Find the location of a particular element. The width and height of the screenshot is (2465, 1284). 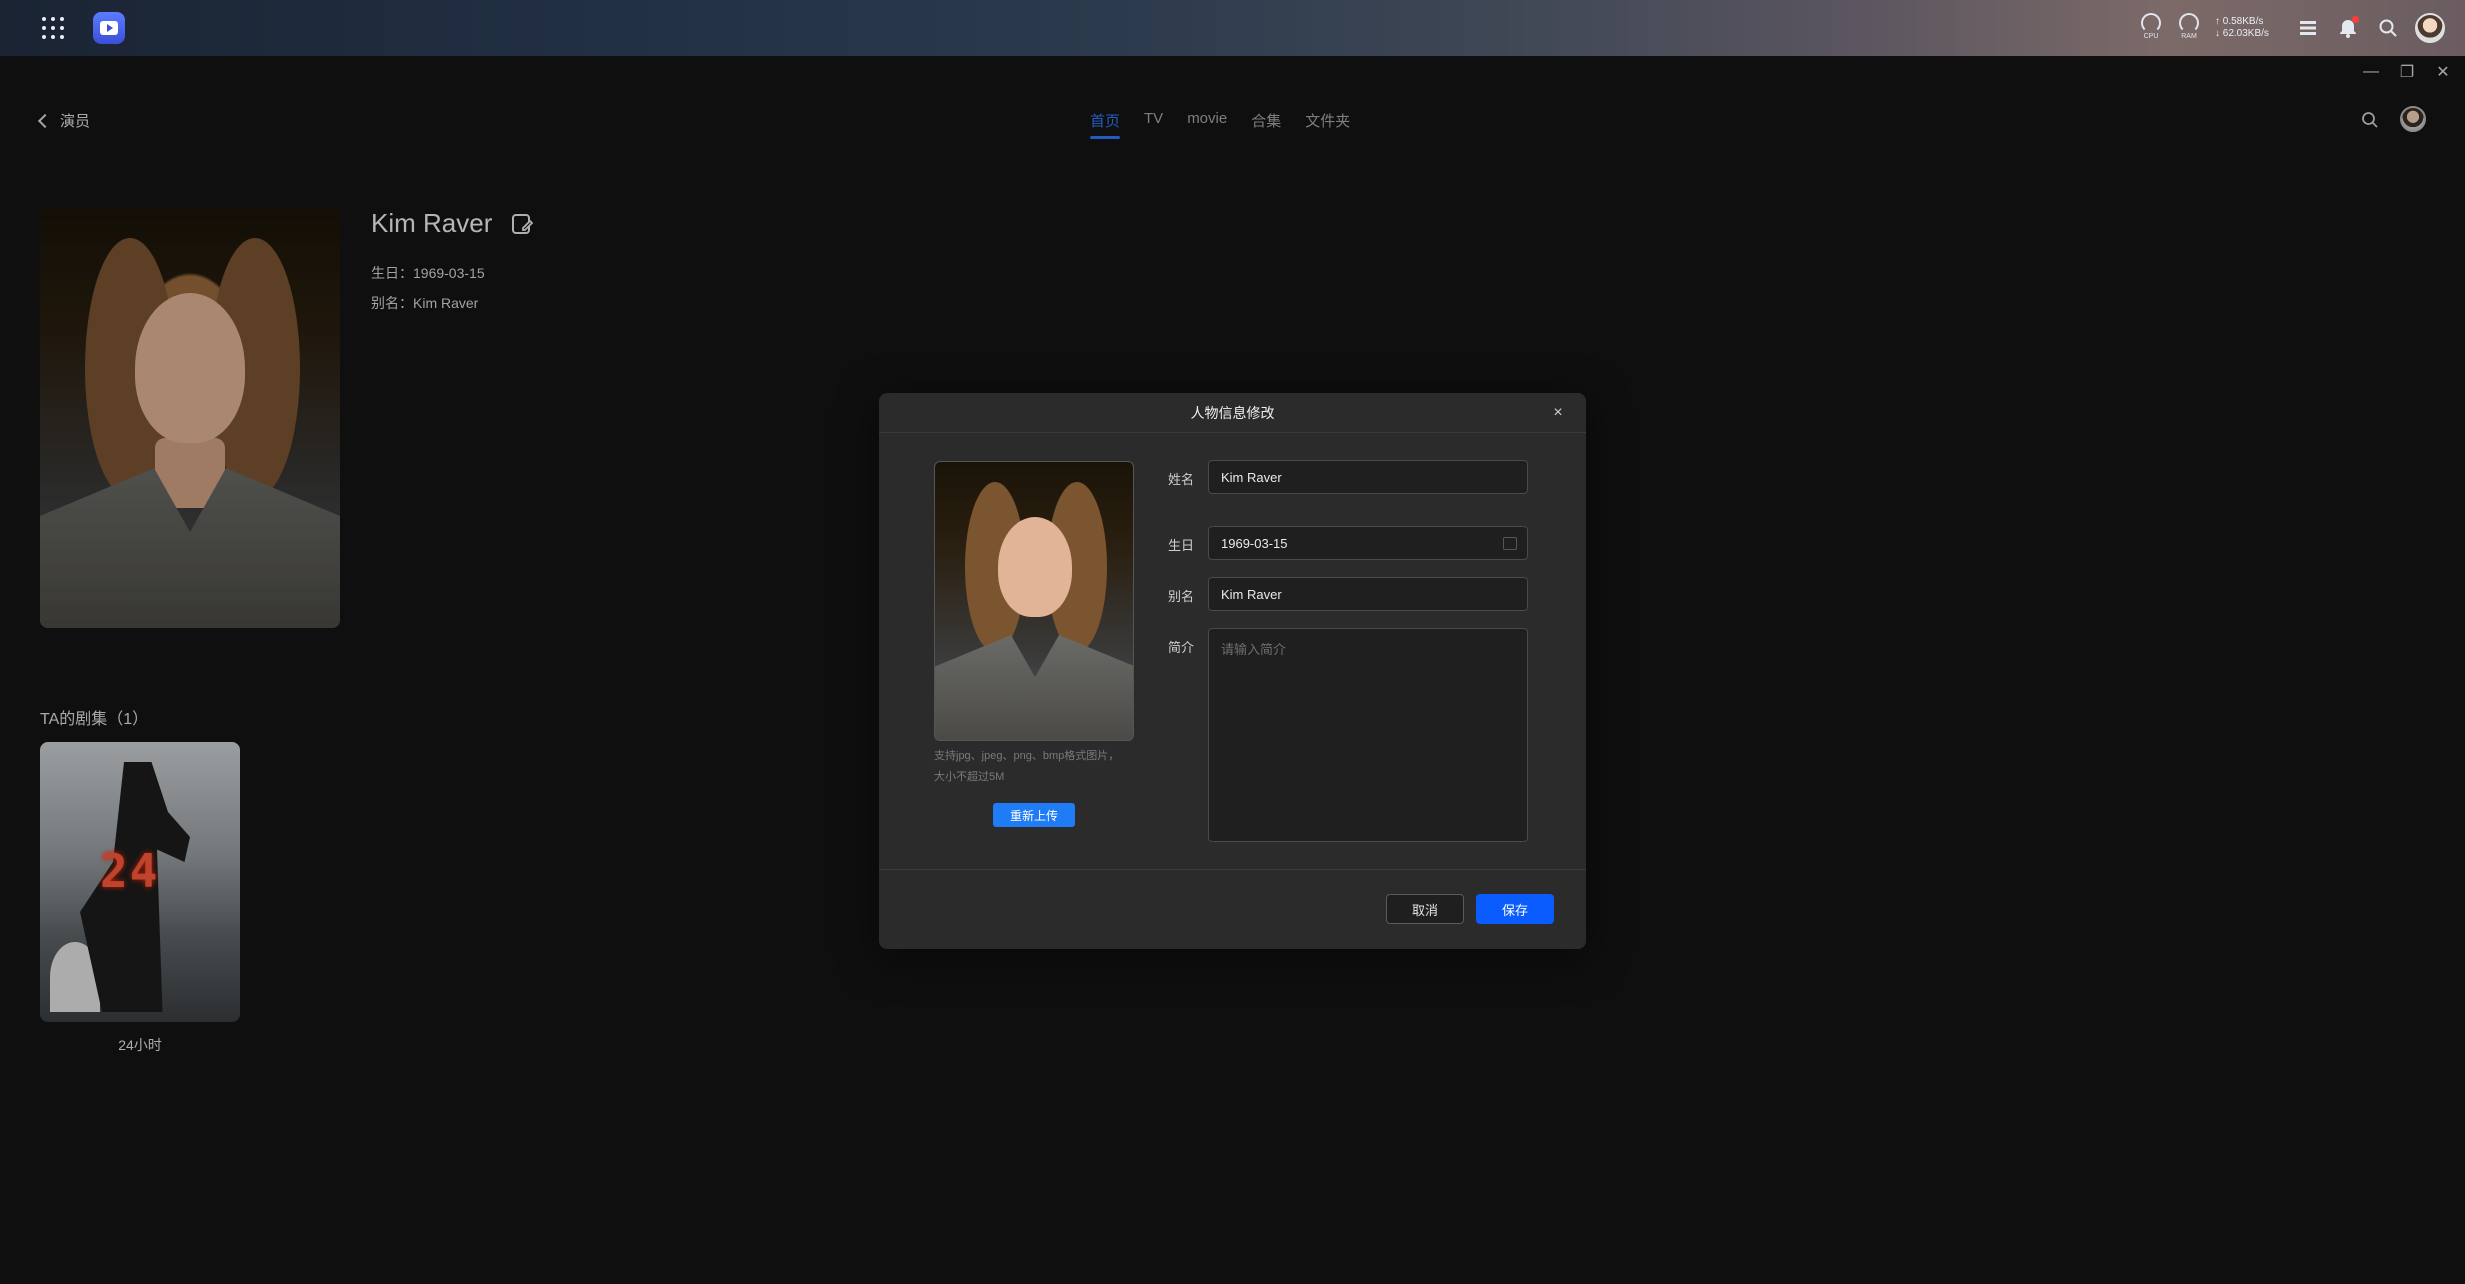

dialog-footer: 取消 保存 is located at coordinates (1232, 909).